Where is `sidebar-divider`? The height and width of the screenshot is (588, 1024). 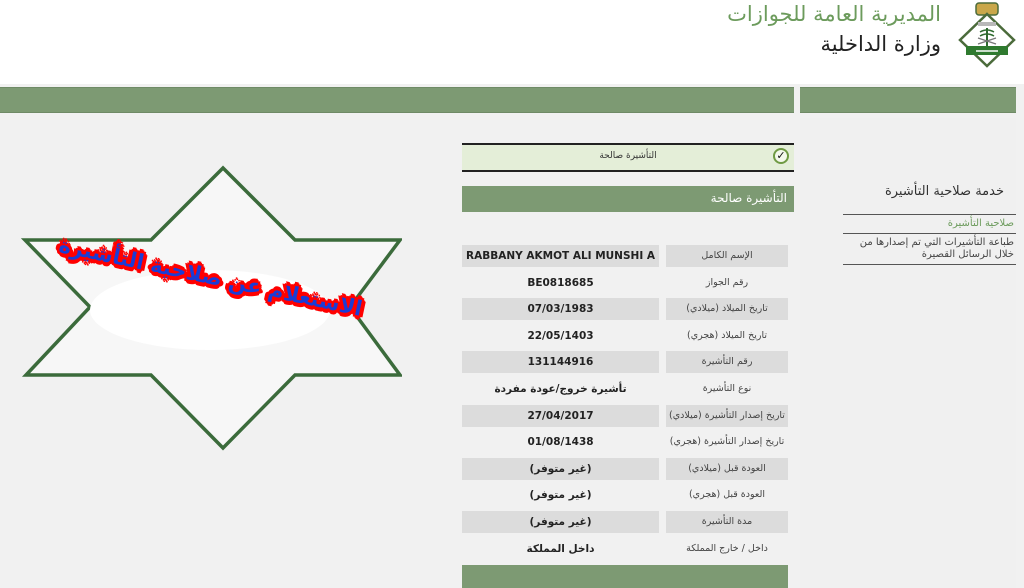
sidebar-divider is located at coordinates (929, 264).